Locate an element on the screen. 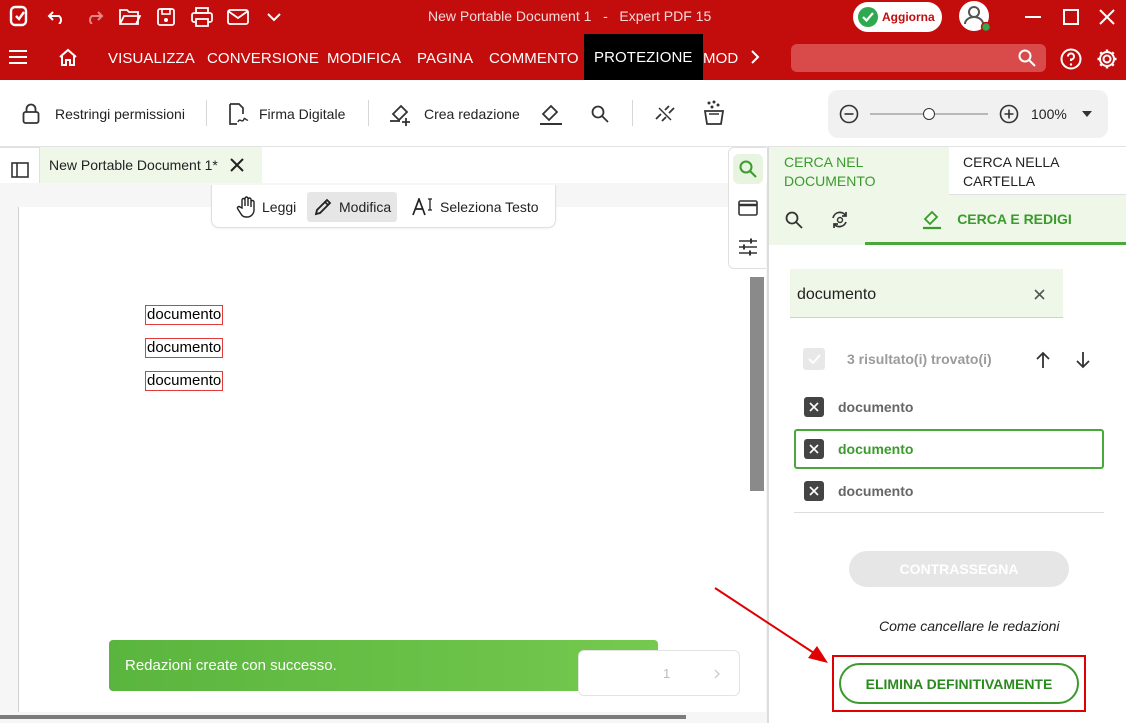 This screenshot has height=723, width=1126. read-mode-button: Leggi is located at coordinates (266, 207).